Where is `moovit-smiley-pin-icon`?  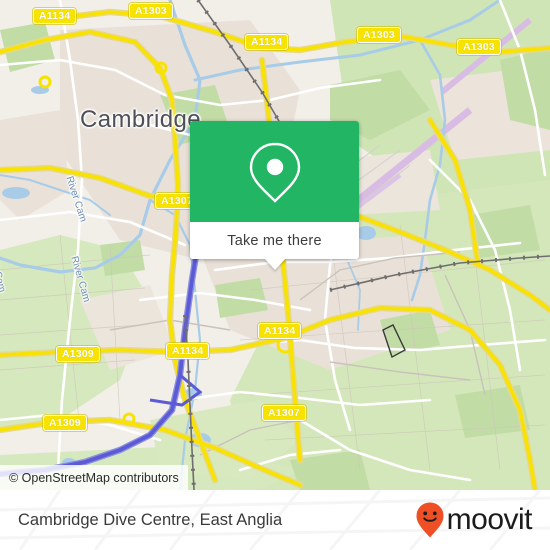
moovit-smiley-pin-icon is located at coordinates (430, 520).